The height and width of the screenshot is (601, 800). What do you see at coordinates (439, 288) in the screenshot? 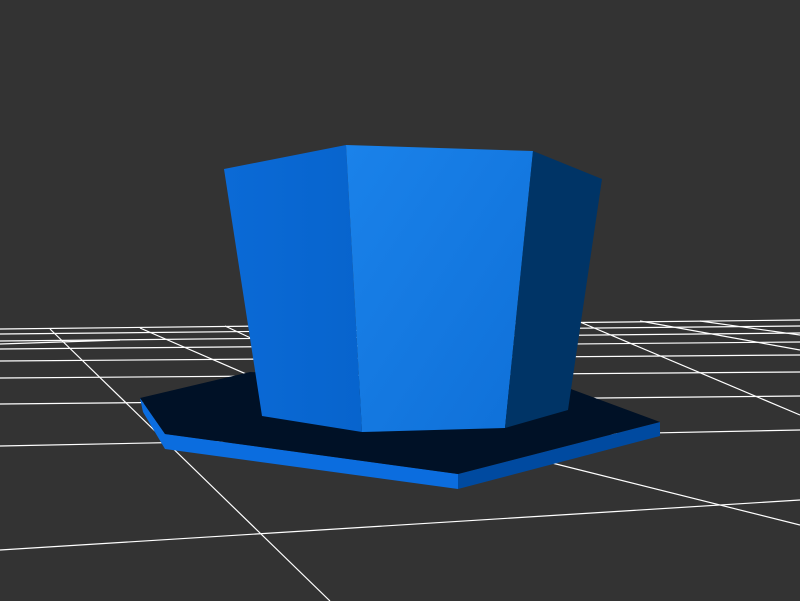
I see `prism-face-front` at bounding box center [439, 288].